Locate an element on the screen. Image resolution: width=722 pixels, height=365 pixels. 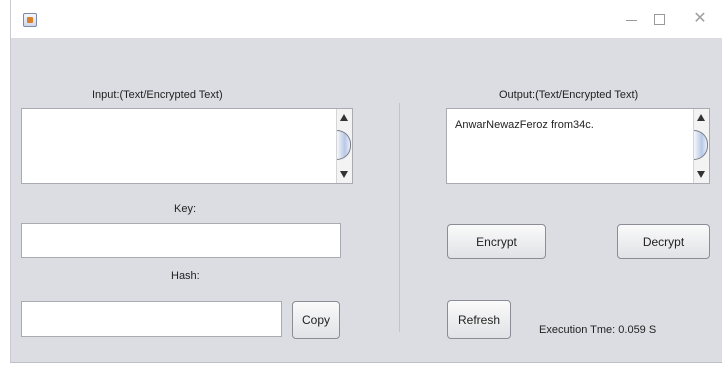
hash-label: Hash: is located at coordinates (185, 276).